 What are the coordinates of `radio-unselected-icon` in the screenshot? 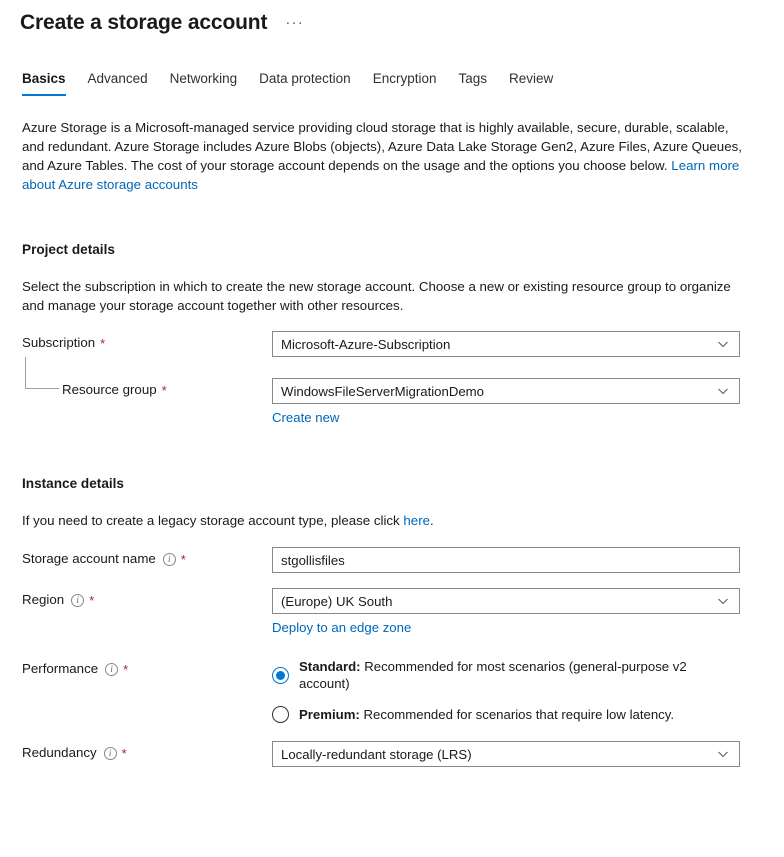 It's located at (280, 714).